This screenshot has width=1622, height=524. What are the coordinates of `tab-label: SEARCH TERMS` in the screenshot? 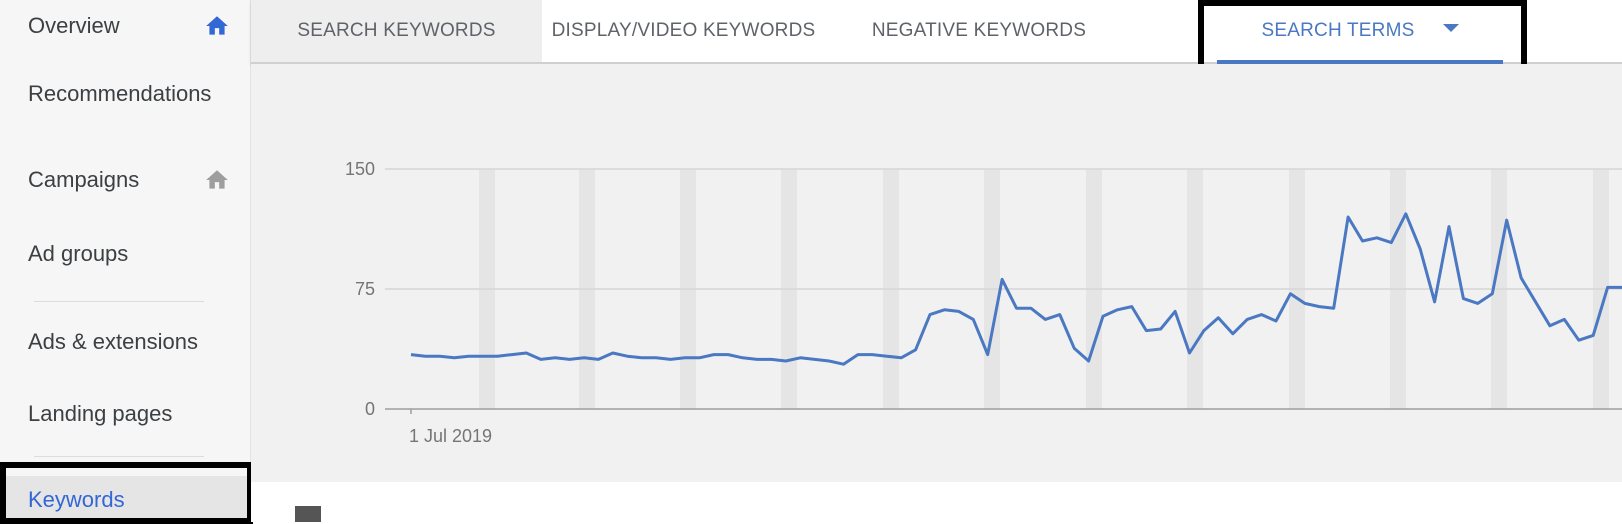 It's located at (1338, 30).